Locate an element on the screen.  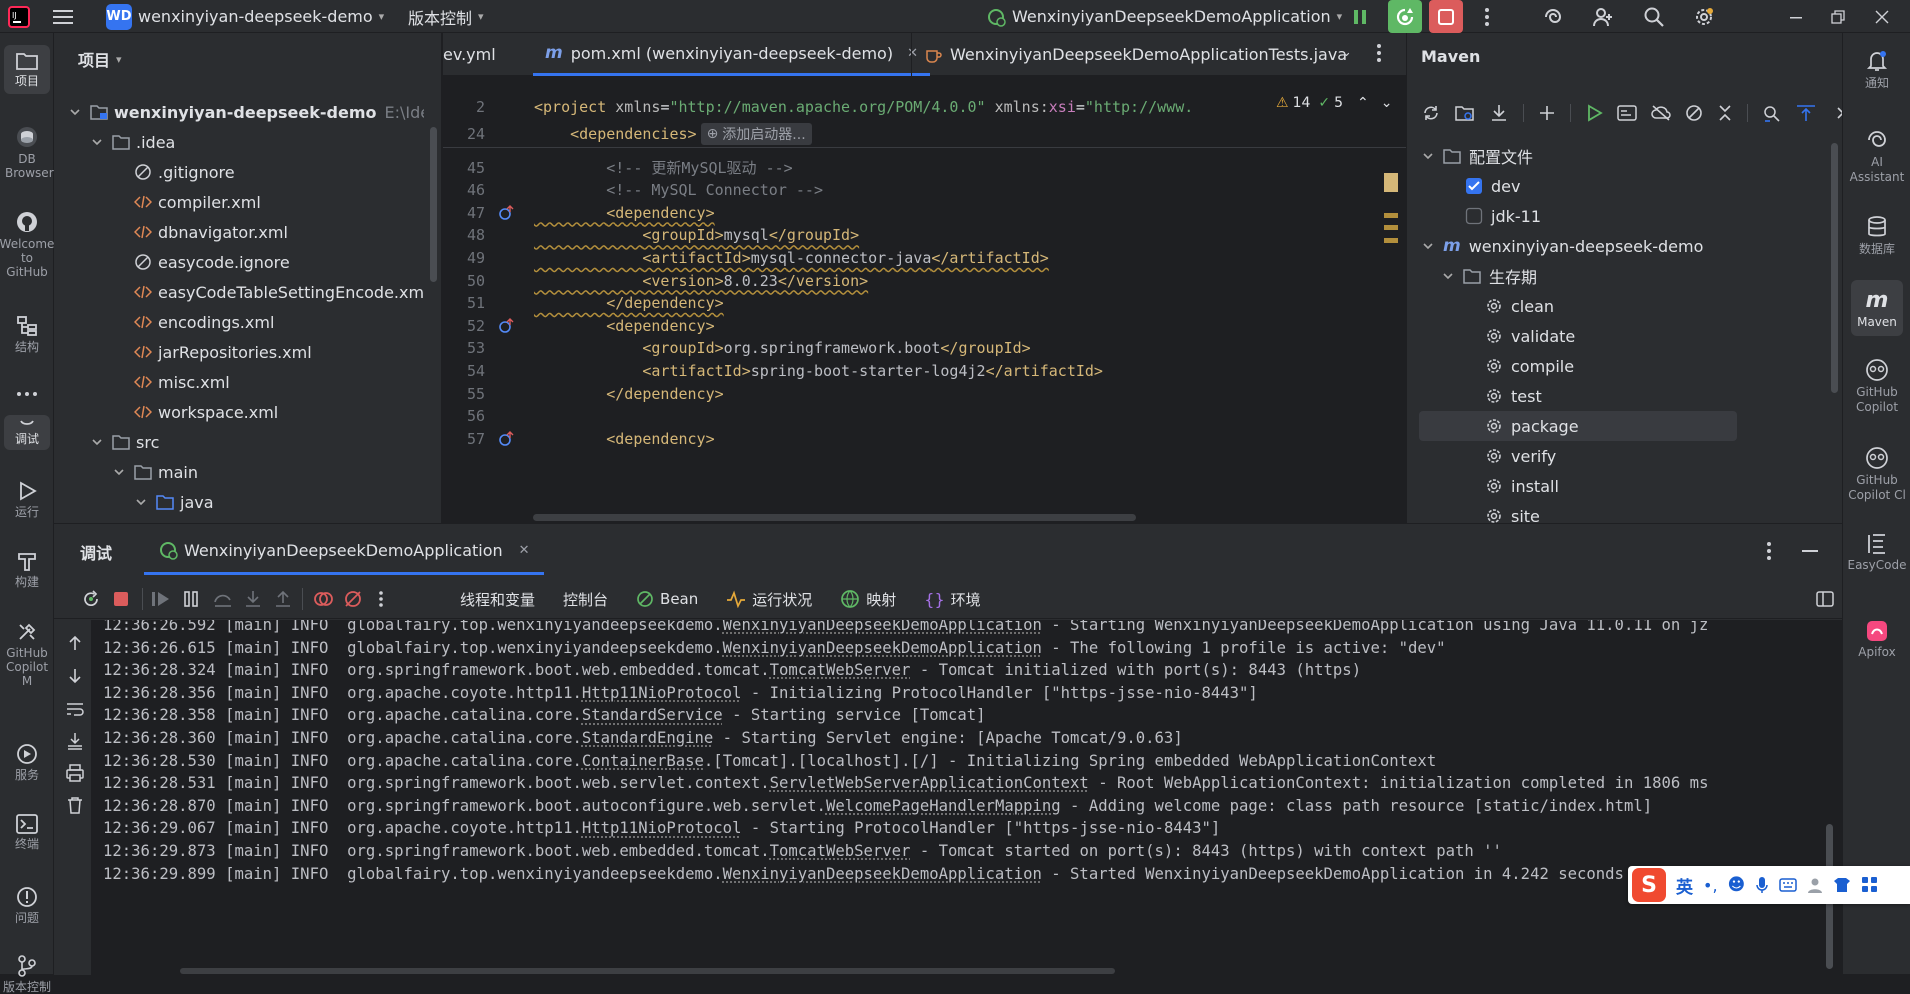
search-icon is located at coordinates (1654, 17).